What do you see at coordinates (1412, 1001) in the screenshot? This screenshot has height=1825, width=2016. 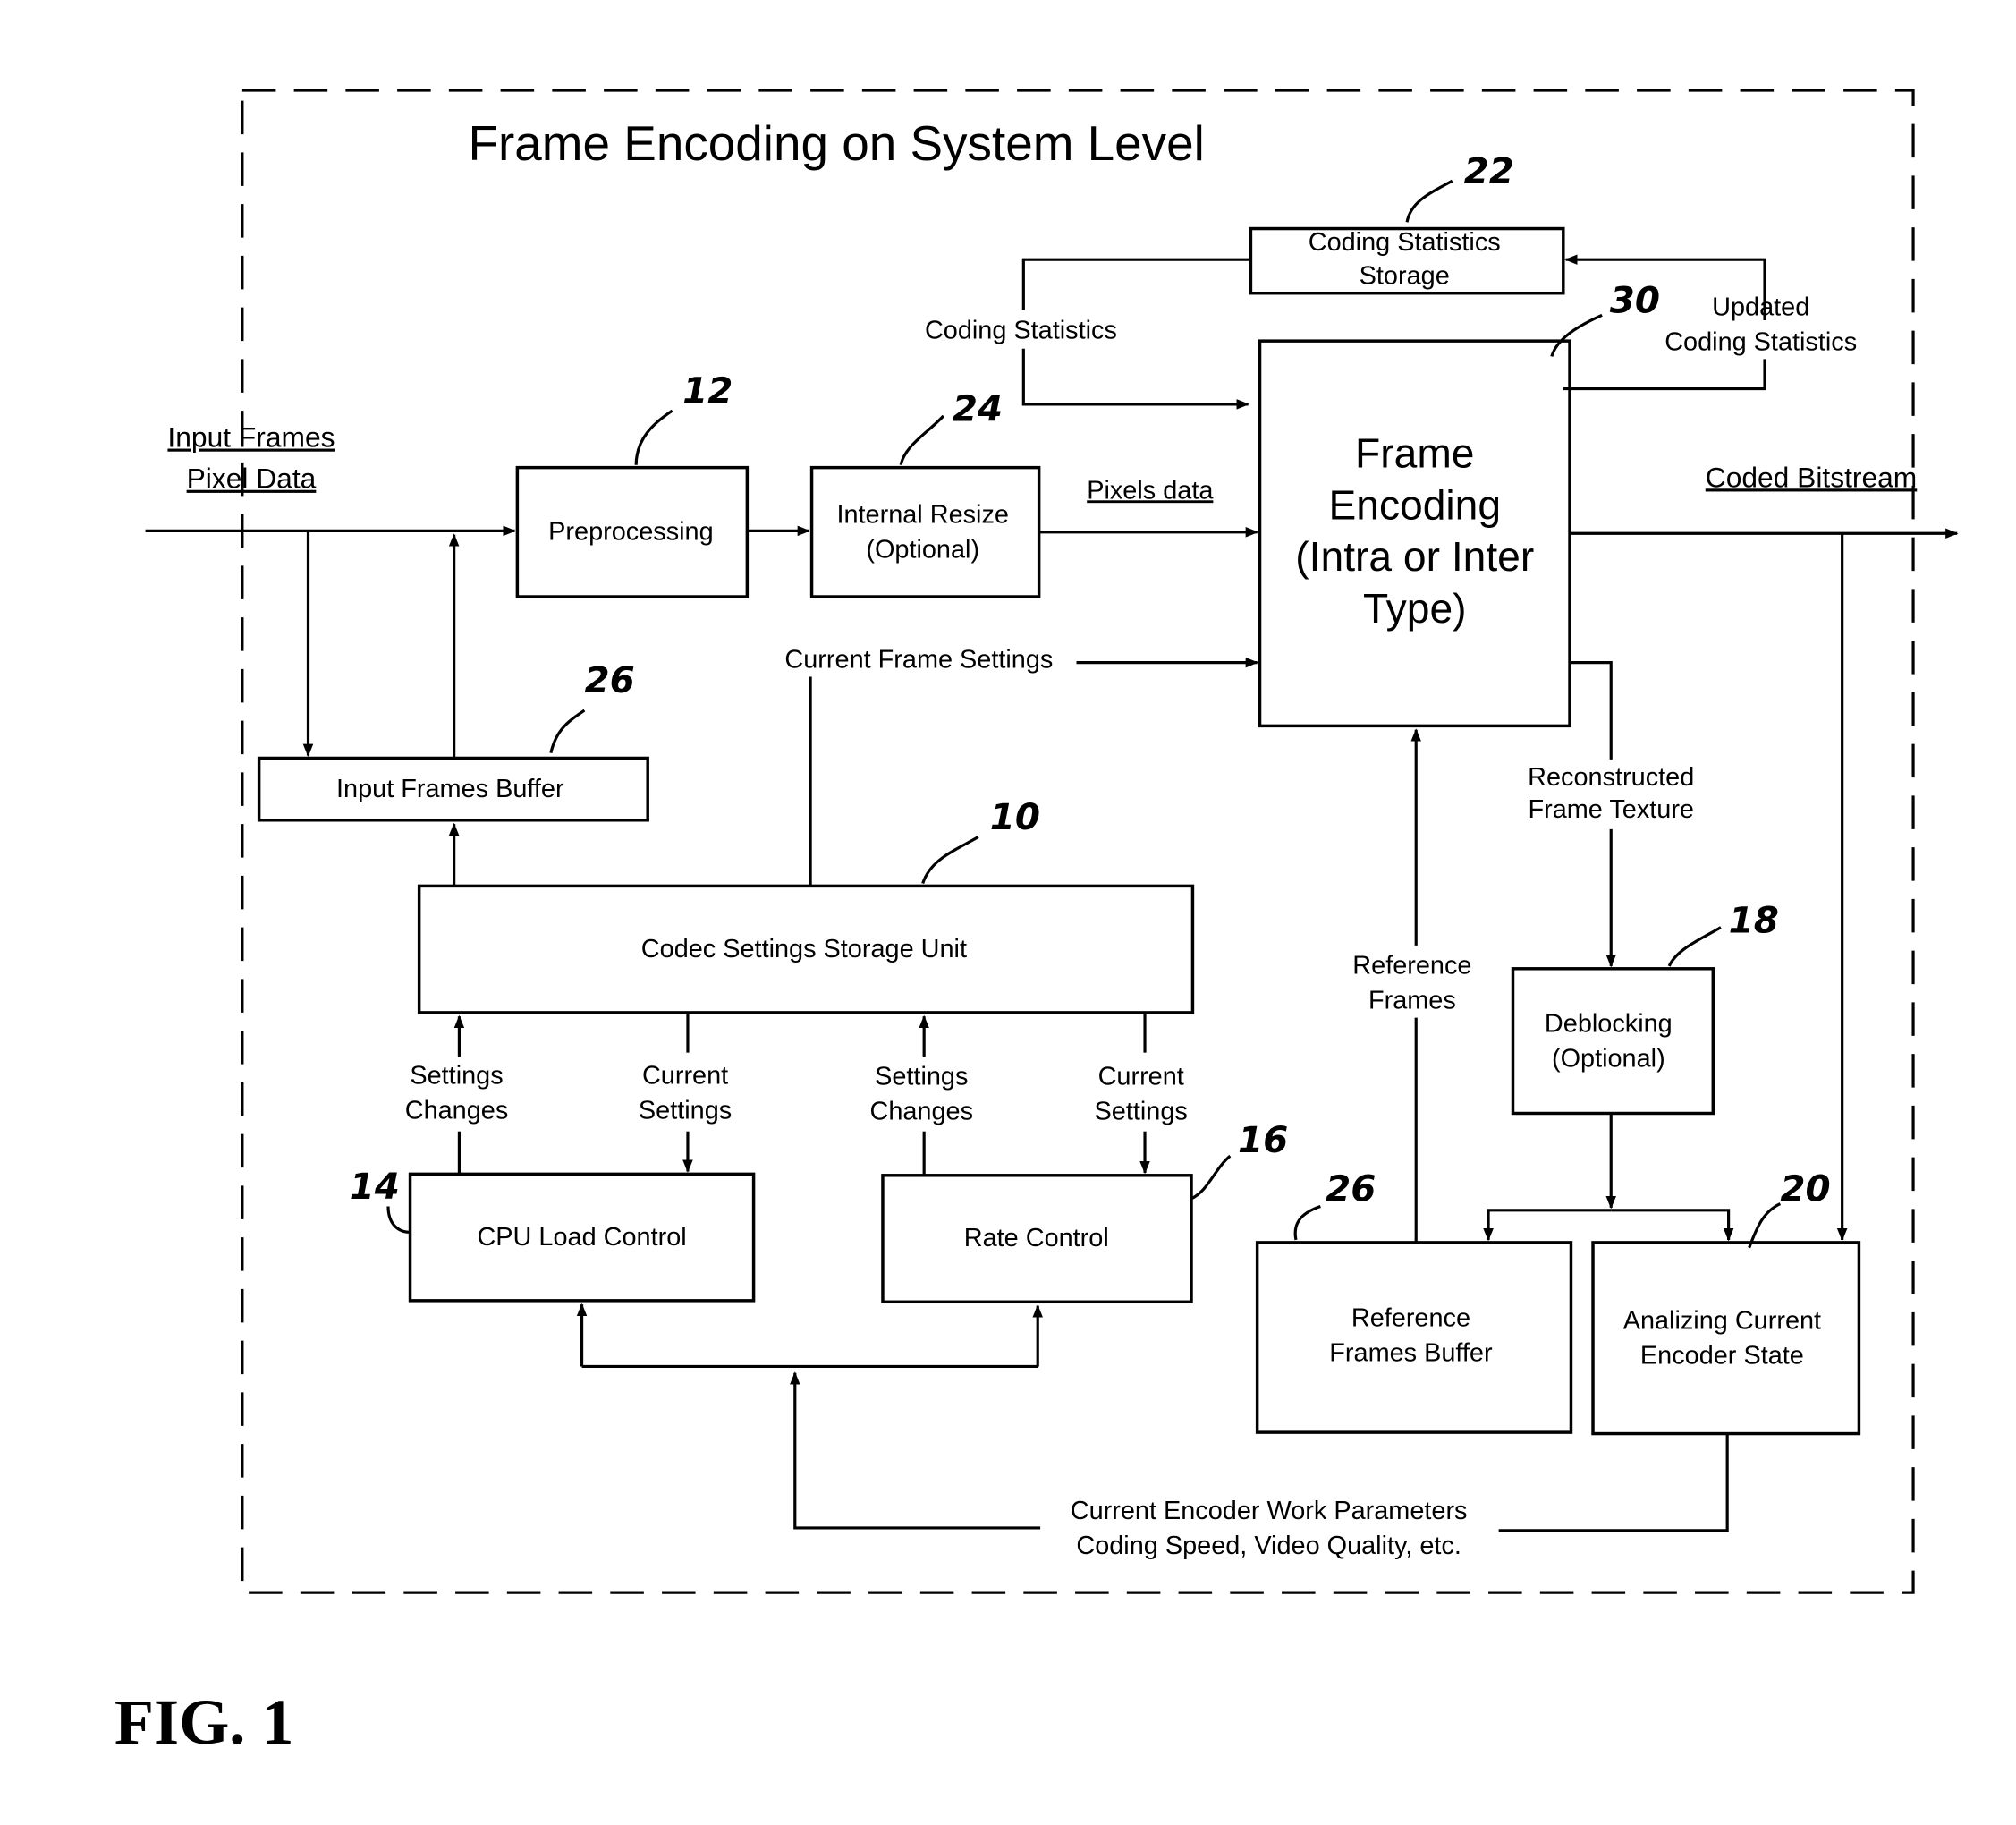 I see `reference-frames-label: Frames` at bounding box center [1412, 1001].